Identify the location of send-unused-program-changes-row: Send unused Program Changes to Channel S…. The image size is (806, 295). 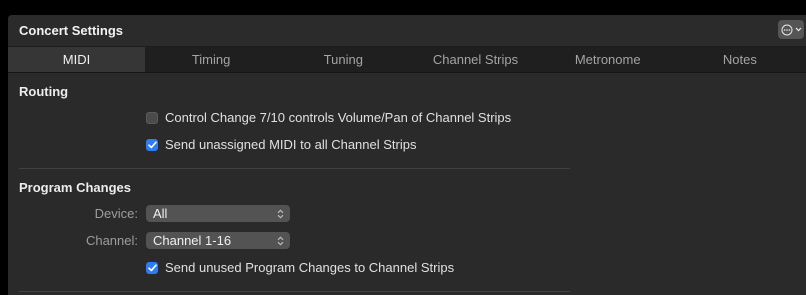
(300, 267).